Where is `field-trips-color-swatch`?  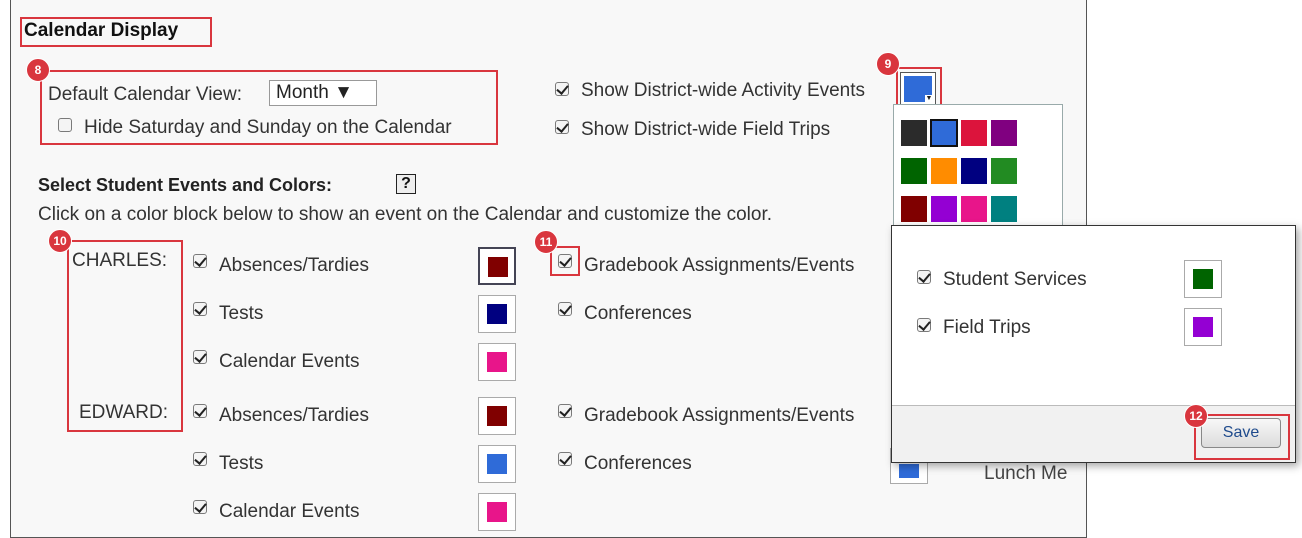
field-trips-color-swatch is located at coordinates (1203, 327).